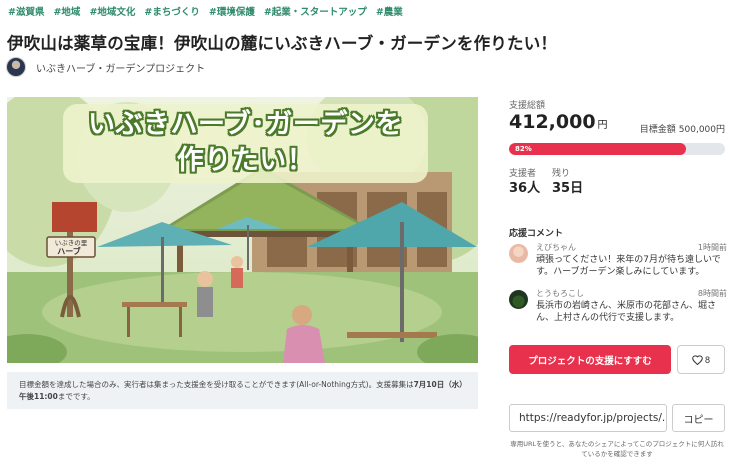 Image resolution: width=736 pixels, height=466 pixels. I want to click on goal-amount: 目標金額 500,000円, so click(682, 128).